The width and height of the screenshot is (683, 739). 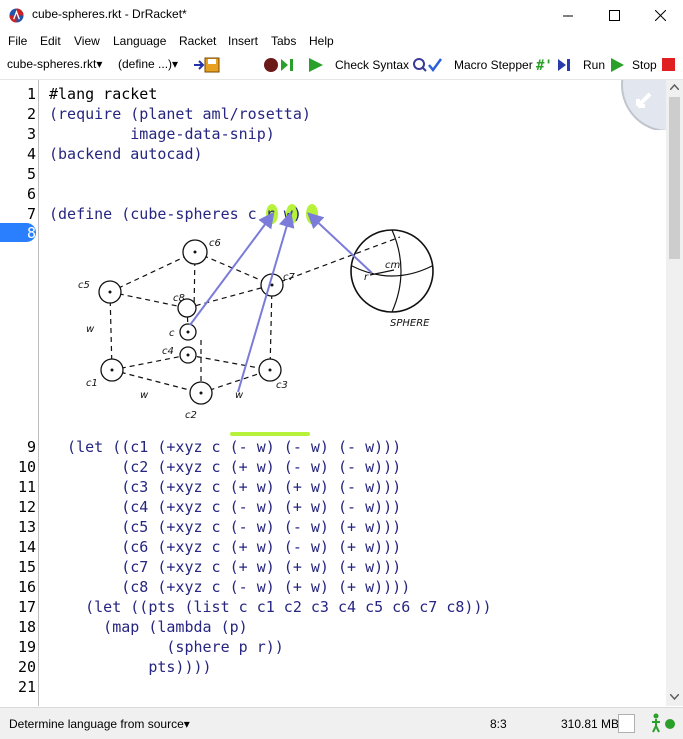 I want to click on code-line: pts)))), so click(x=130, y=667).